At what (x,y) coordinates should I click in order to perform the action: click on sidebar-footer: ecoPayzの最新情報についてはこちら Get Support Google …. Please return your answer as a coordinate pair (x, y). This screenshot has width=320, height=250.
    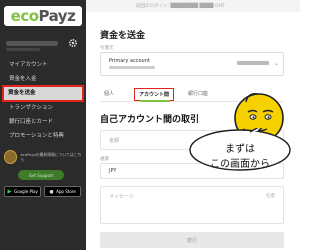
    Looking at the image, I should click on (43, 173).